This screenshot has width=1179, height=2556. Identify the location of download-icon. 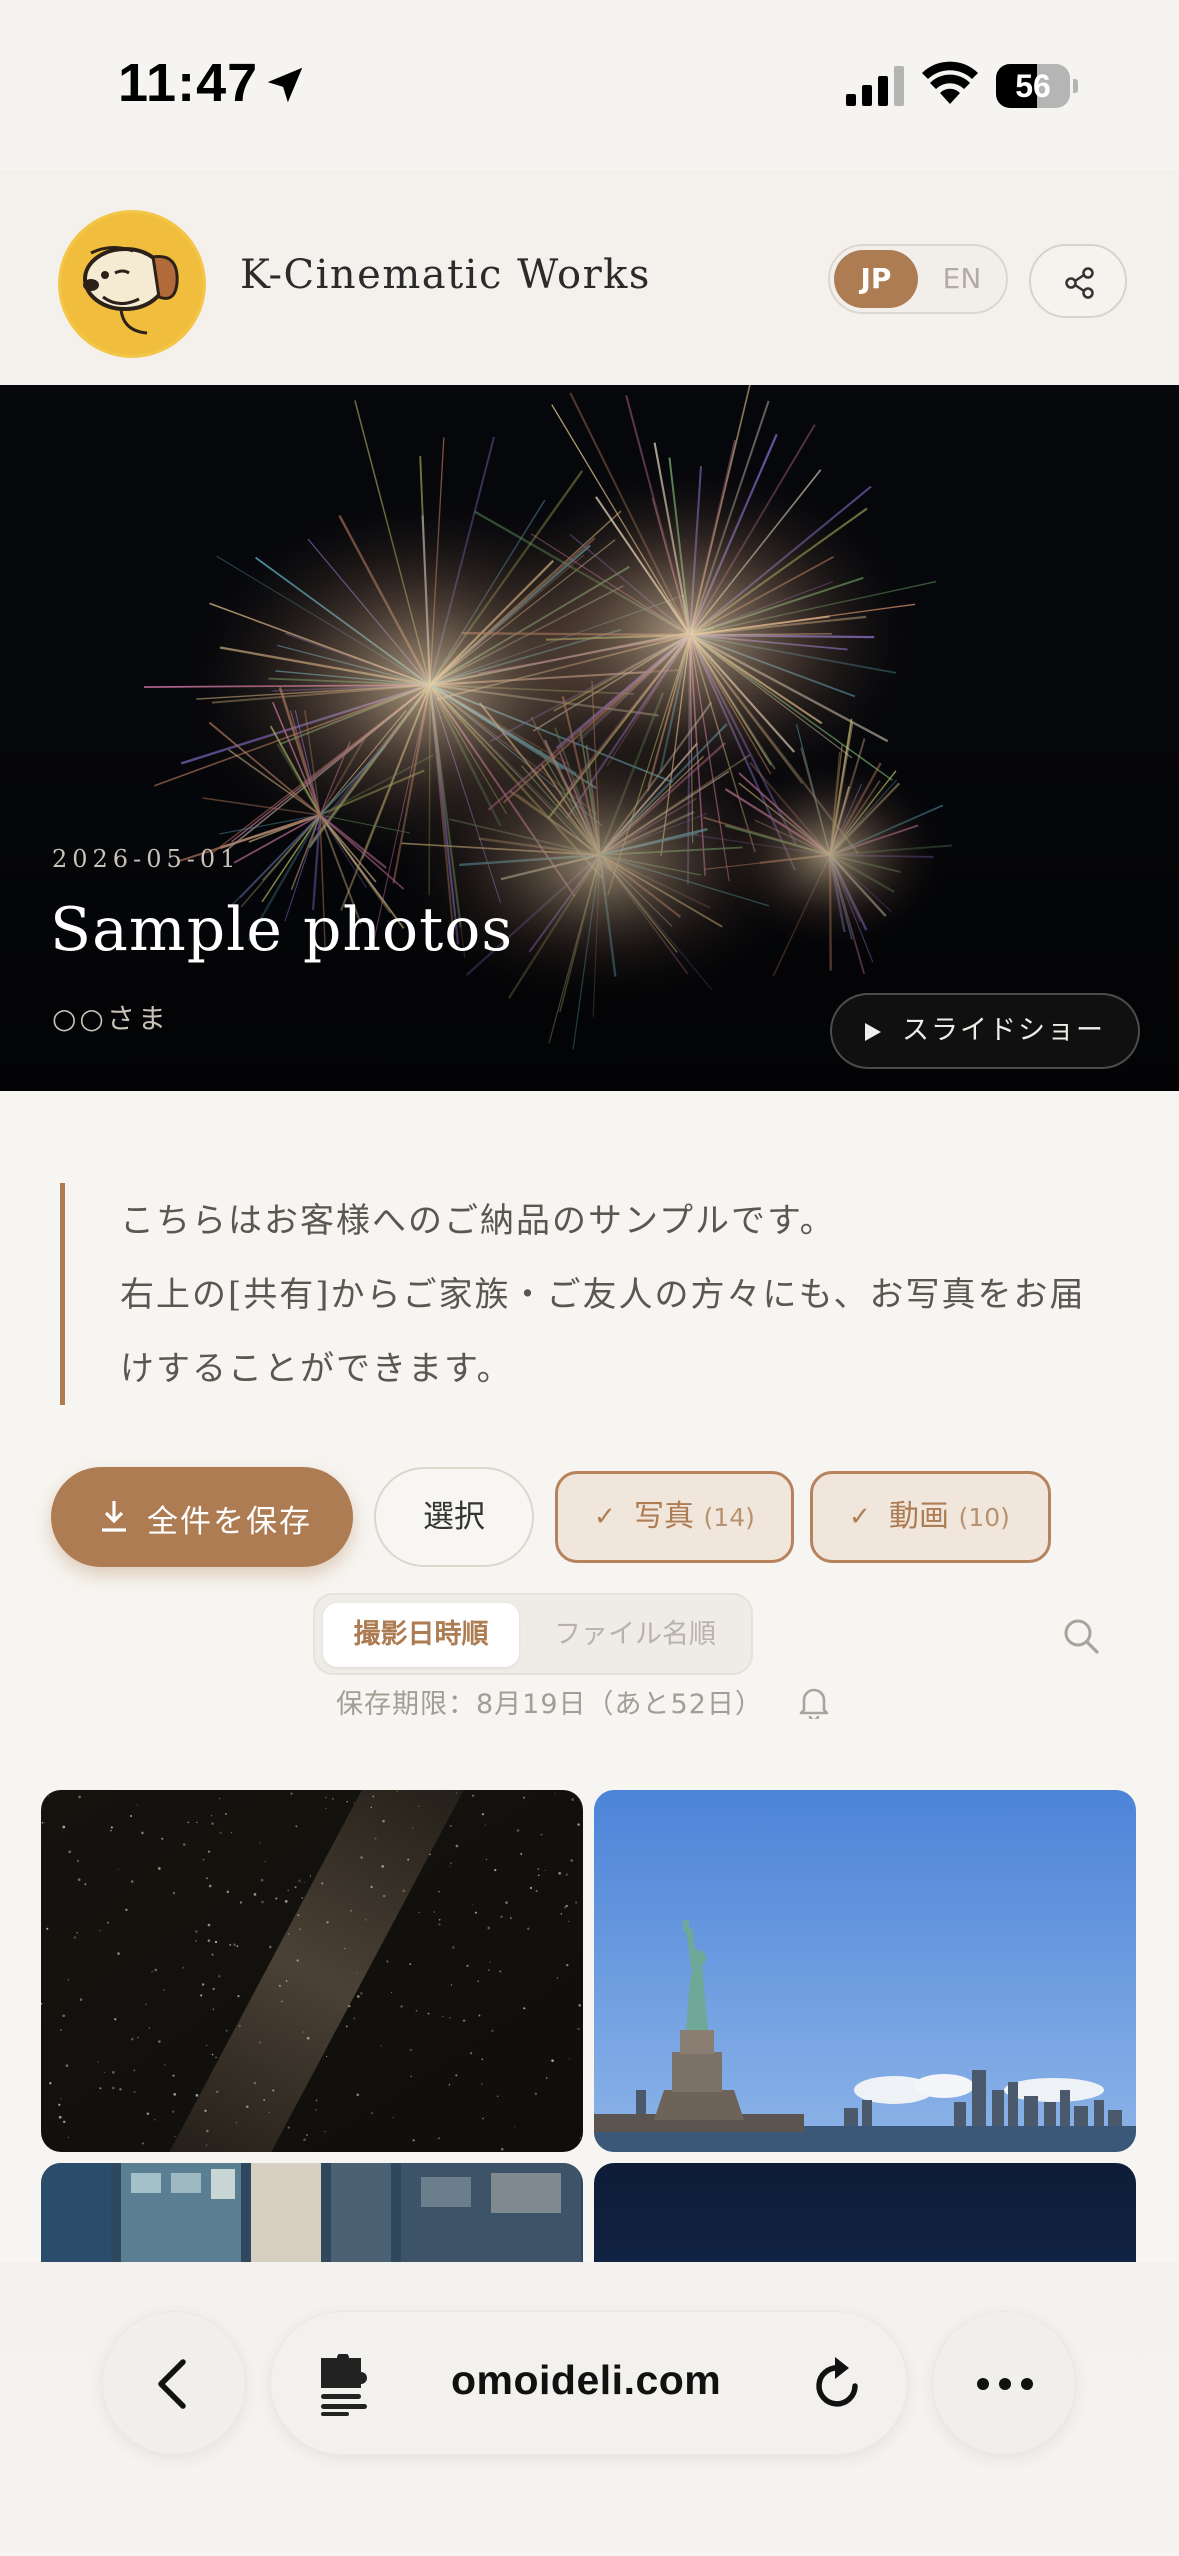
(114, 1516).